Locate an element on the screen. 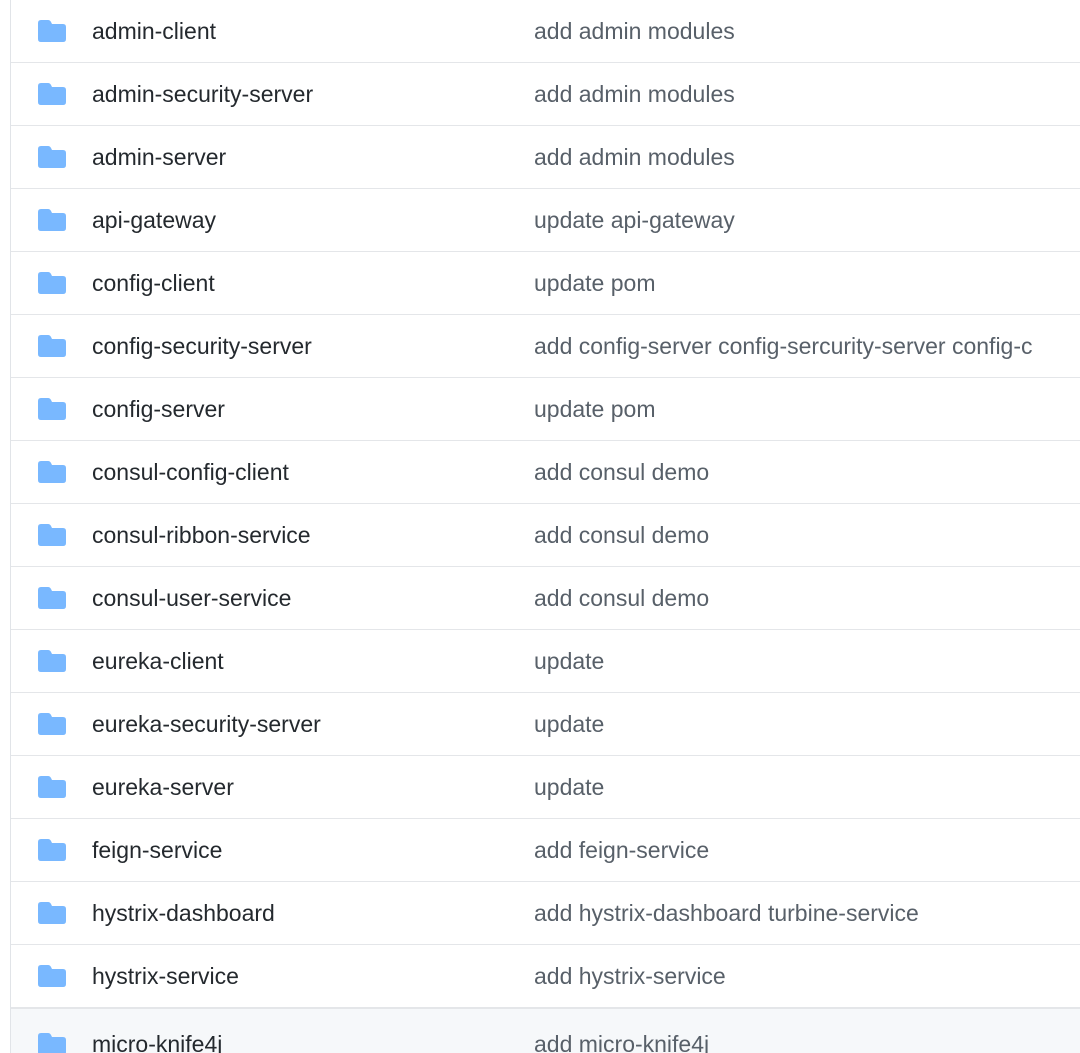 The height and width of the screenshot is (1053, 1080). file-name-link: admin-security-server is located at coordinates (202, 94).